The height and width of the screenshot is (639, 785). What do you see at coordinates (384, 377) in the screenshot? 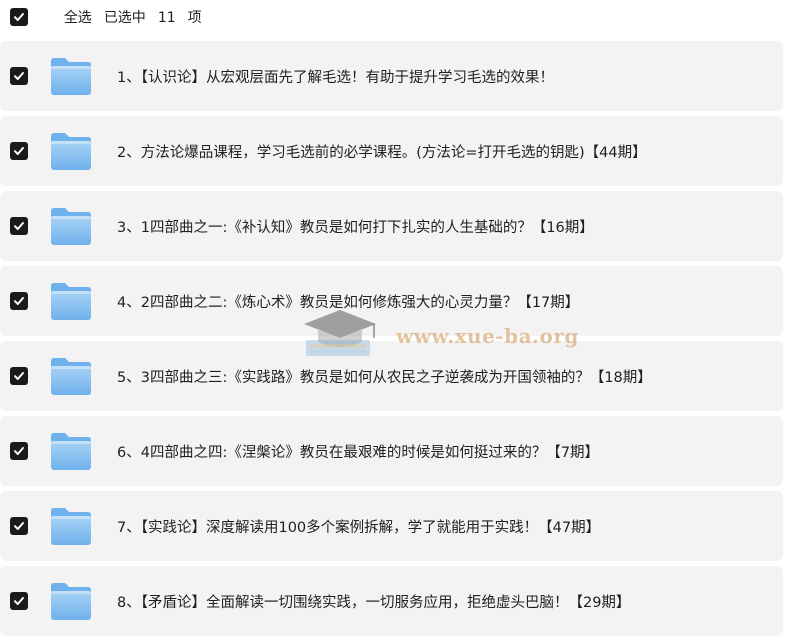
I see `folder-name: 5、3四部曲之三:《实践路》教员是如何从农民之子逆袭成为开国领袖的？【18期】` at bounding box center [384, 377].